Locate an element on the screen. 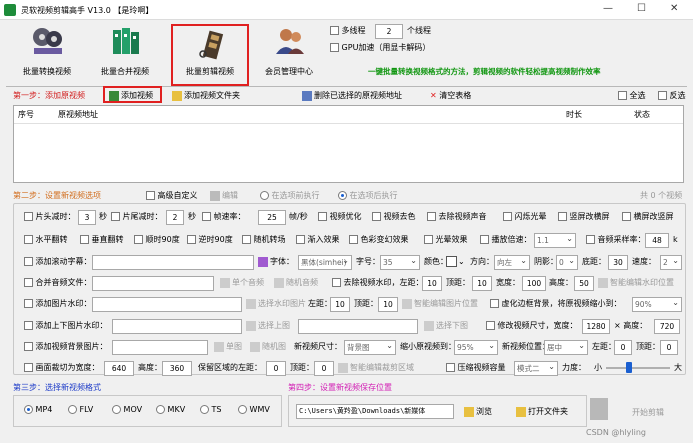 The image size is (693, 443). format-mov-option: MOV is located at coordinates (127, 410).